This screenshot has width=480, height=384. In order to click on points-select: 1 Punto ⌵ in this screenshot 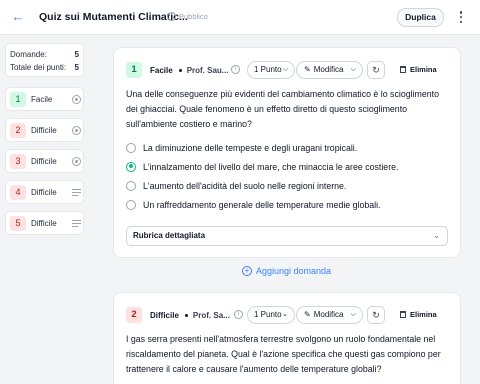, I will do `click(271, 70)`.